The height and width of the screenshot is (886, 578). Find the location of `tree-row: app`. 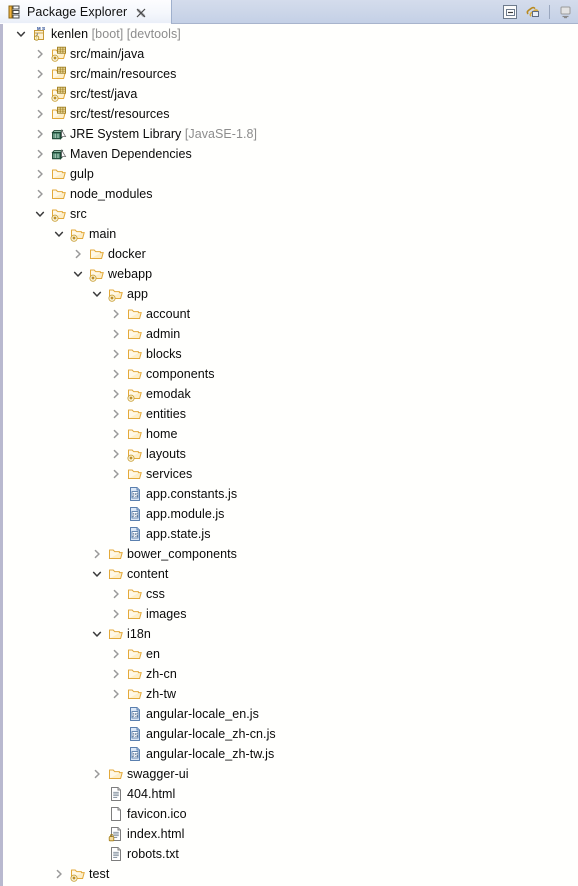

tree-row: app is located at coordinates (290, 294).